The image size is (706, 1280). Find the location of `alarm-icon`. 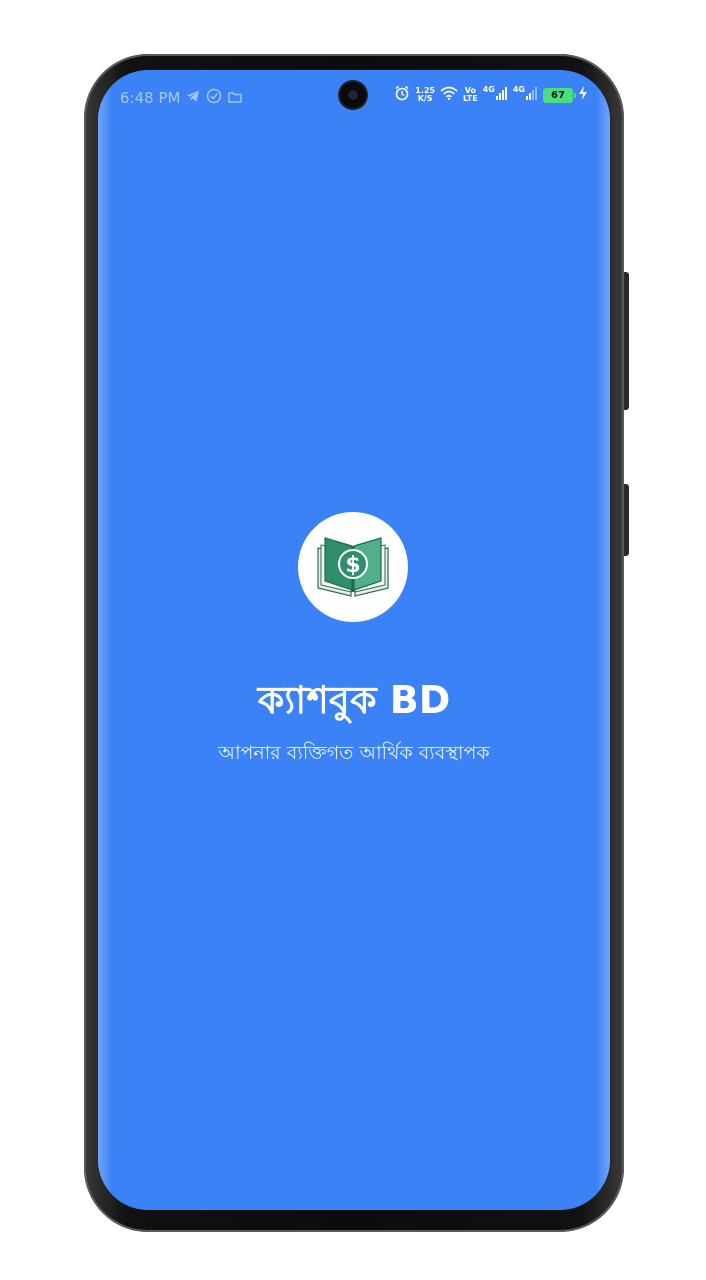

alarm-icon is located at coordinates (402, 95).